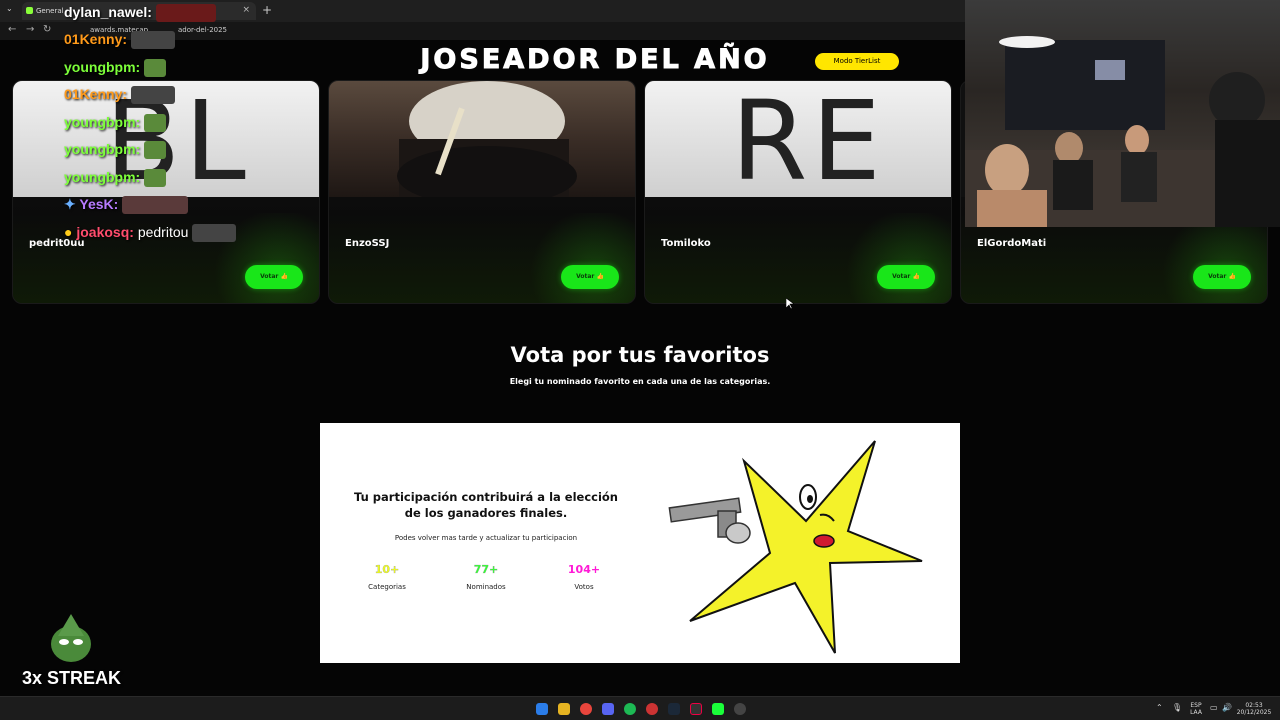 This screenshot has height=720, width=1280. I want to click on volume-icon: 🔊, so click(1227, 708).